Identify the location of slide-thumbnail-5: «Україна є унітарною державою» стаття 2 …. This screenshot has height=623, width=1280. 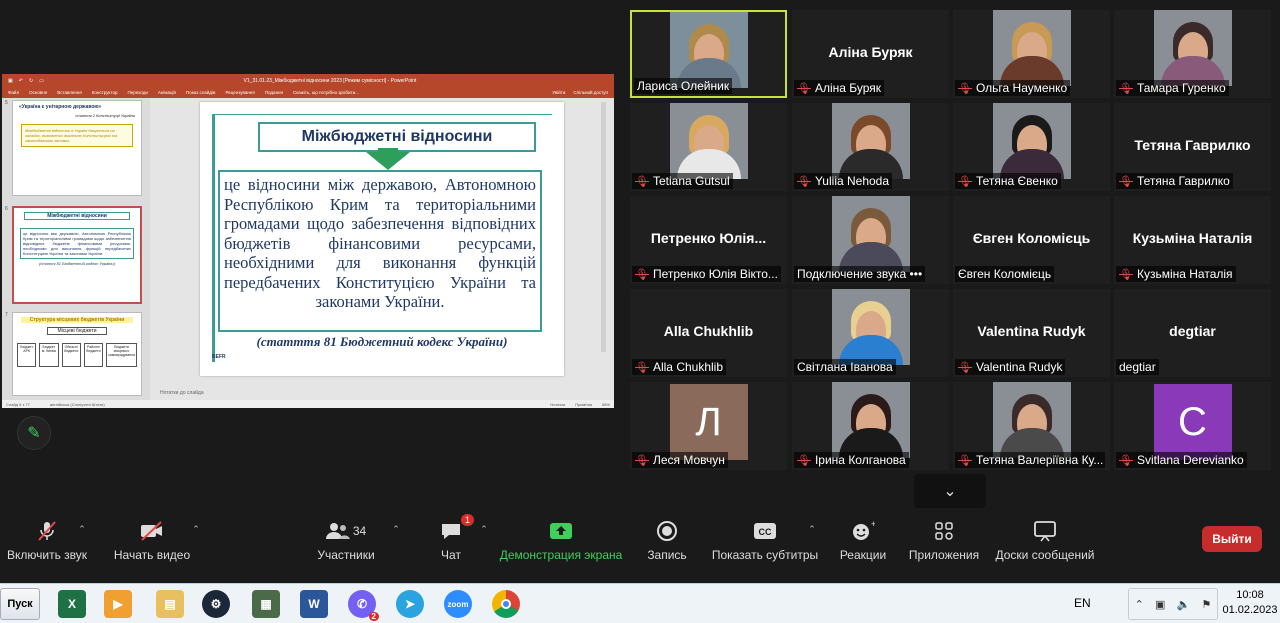
(77, 148).